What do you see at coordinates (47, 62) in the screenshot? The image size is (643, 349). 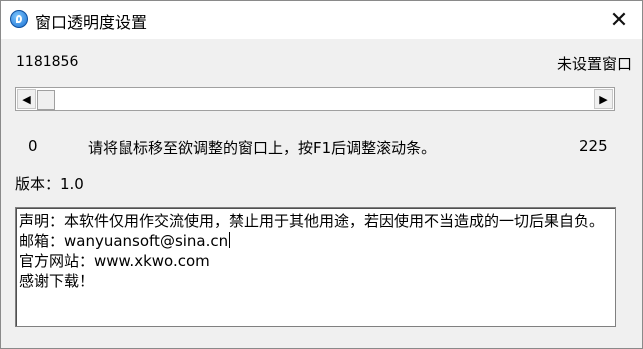 I see `window-handle-value: 1181856` at bounding box center [47, 62].